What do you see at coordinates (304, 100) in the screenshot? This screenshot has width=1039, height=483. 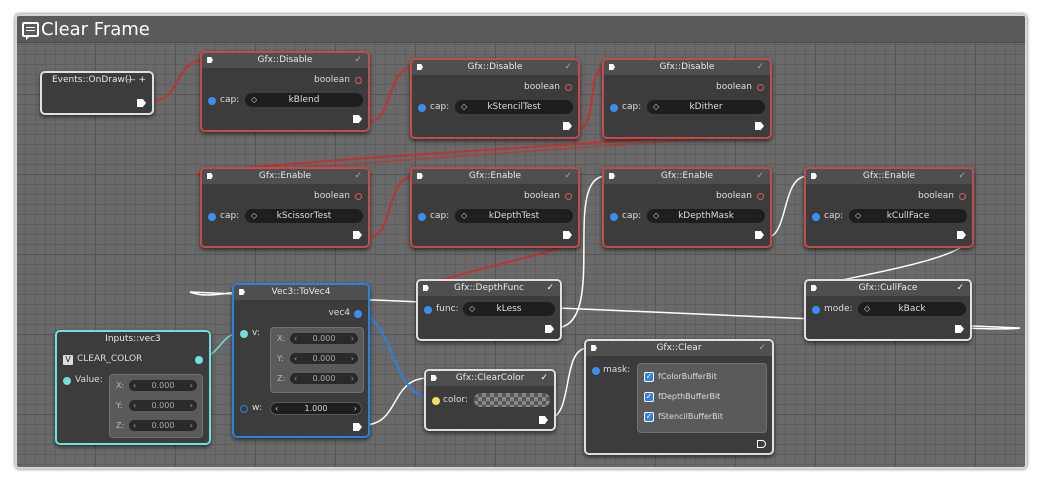 I see `cap-combo: ◇ kBlend` at bounding box center [304, 100].